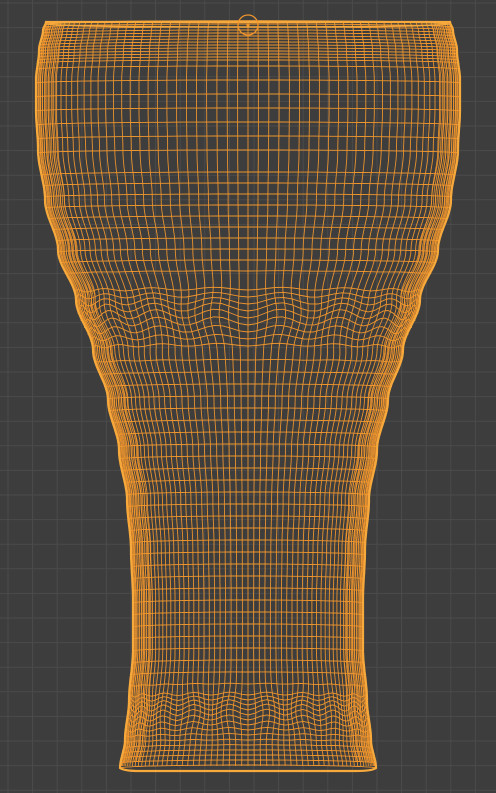 This screenshot has width=496, height=793. Describe the element at coordinates (248, 25) in the screenshot. I see `origin-dot` at that location.